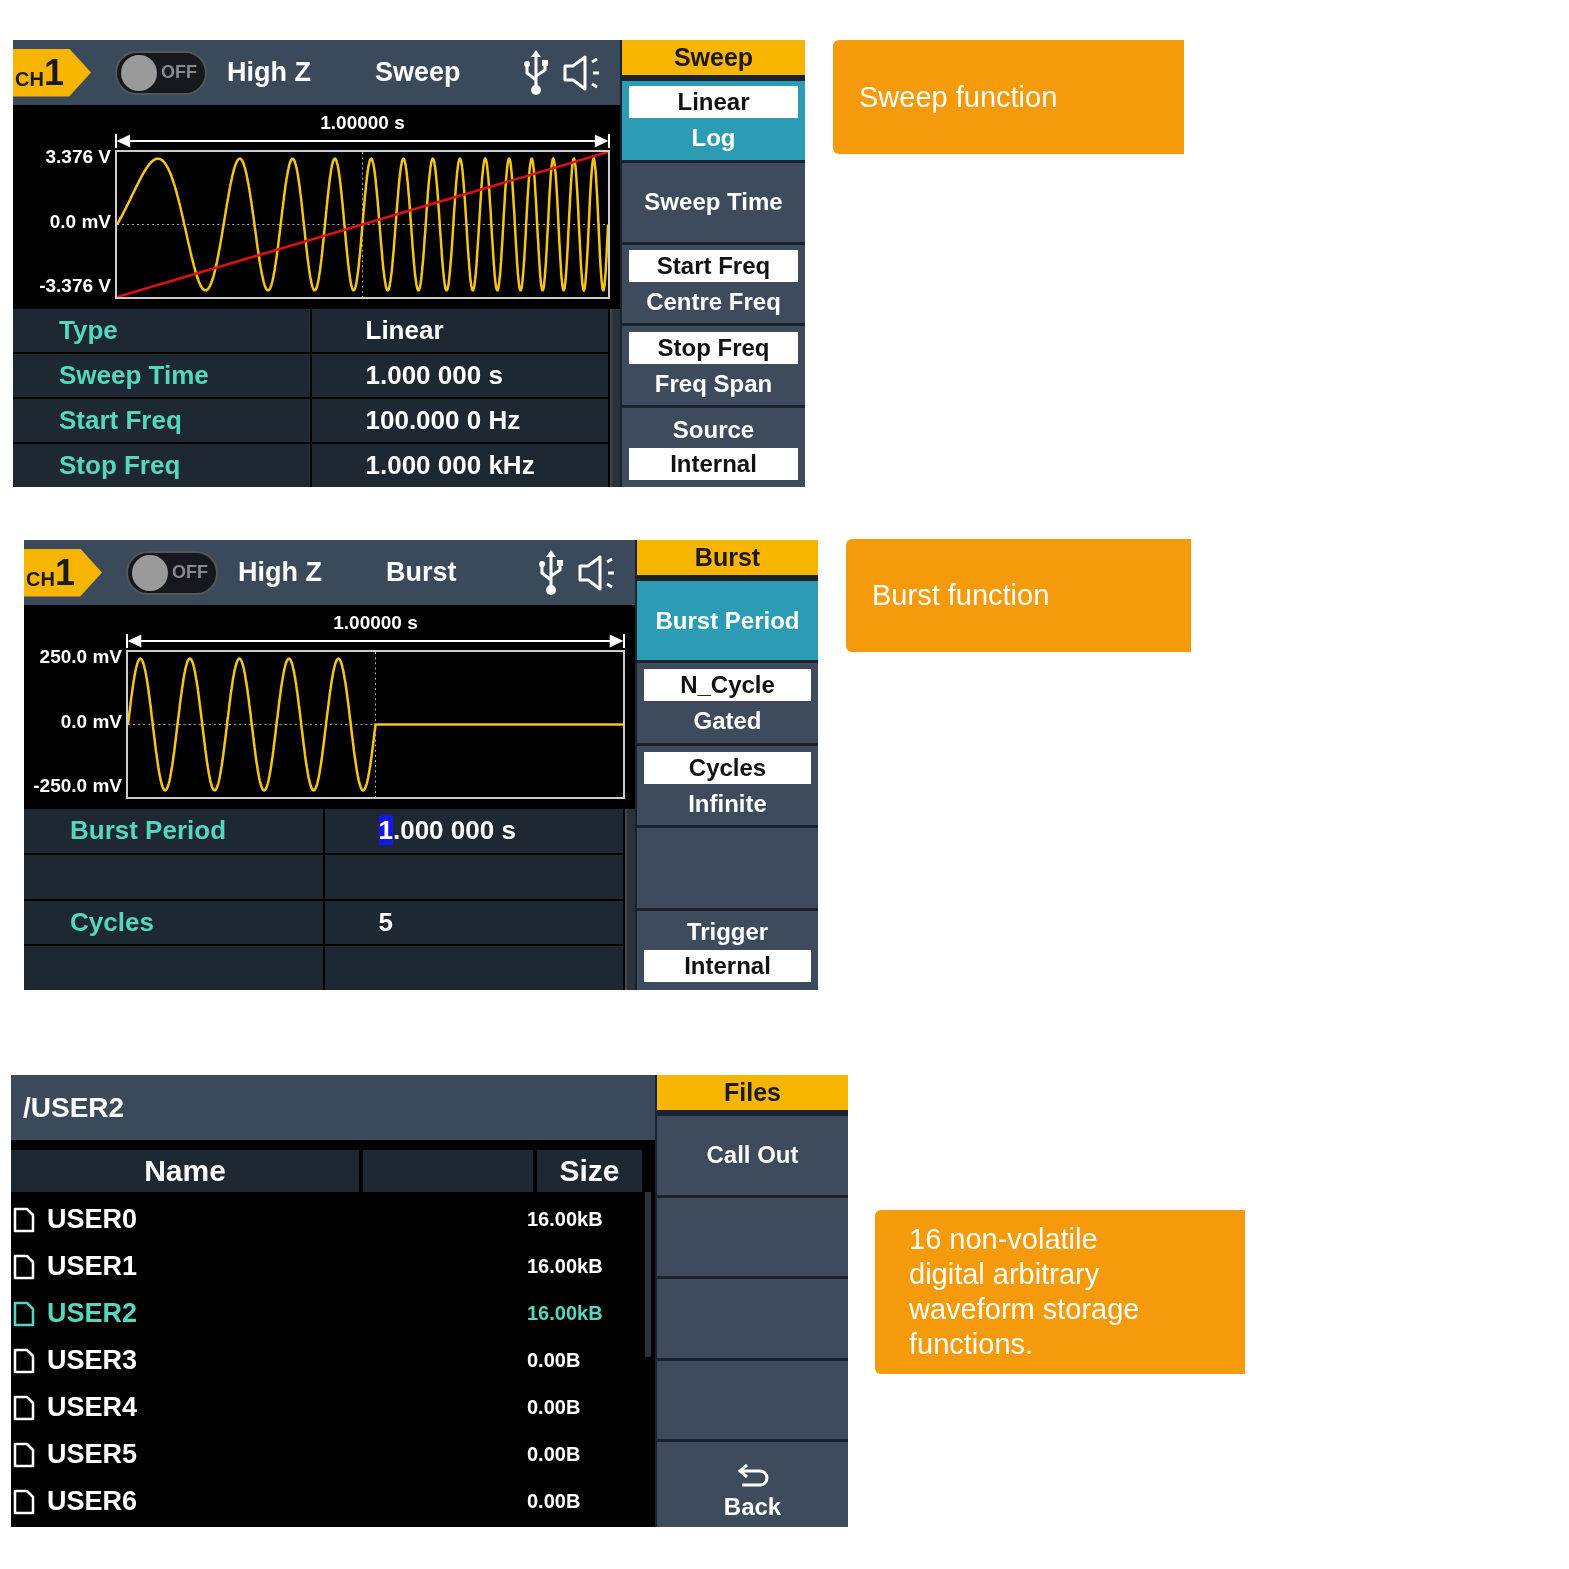 The width and height of the screenshot is (1569, 1569). What do you see at coordinates (713, 120) in the screenshot?
I see `menu-key: Linear Log` at bounding box center [713, 120].